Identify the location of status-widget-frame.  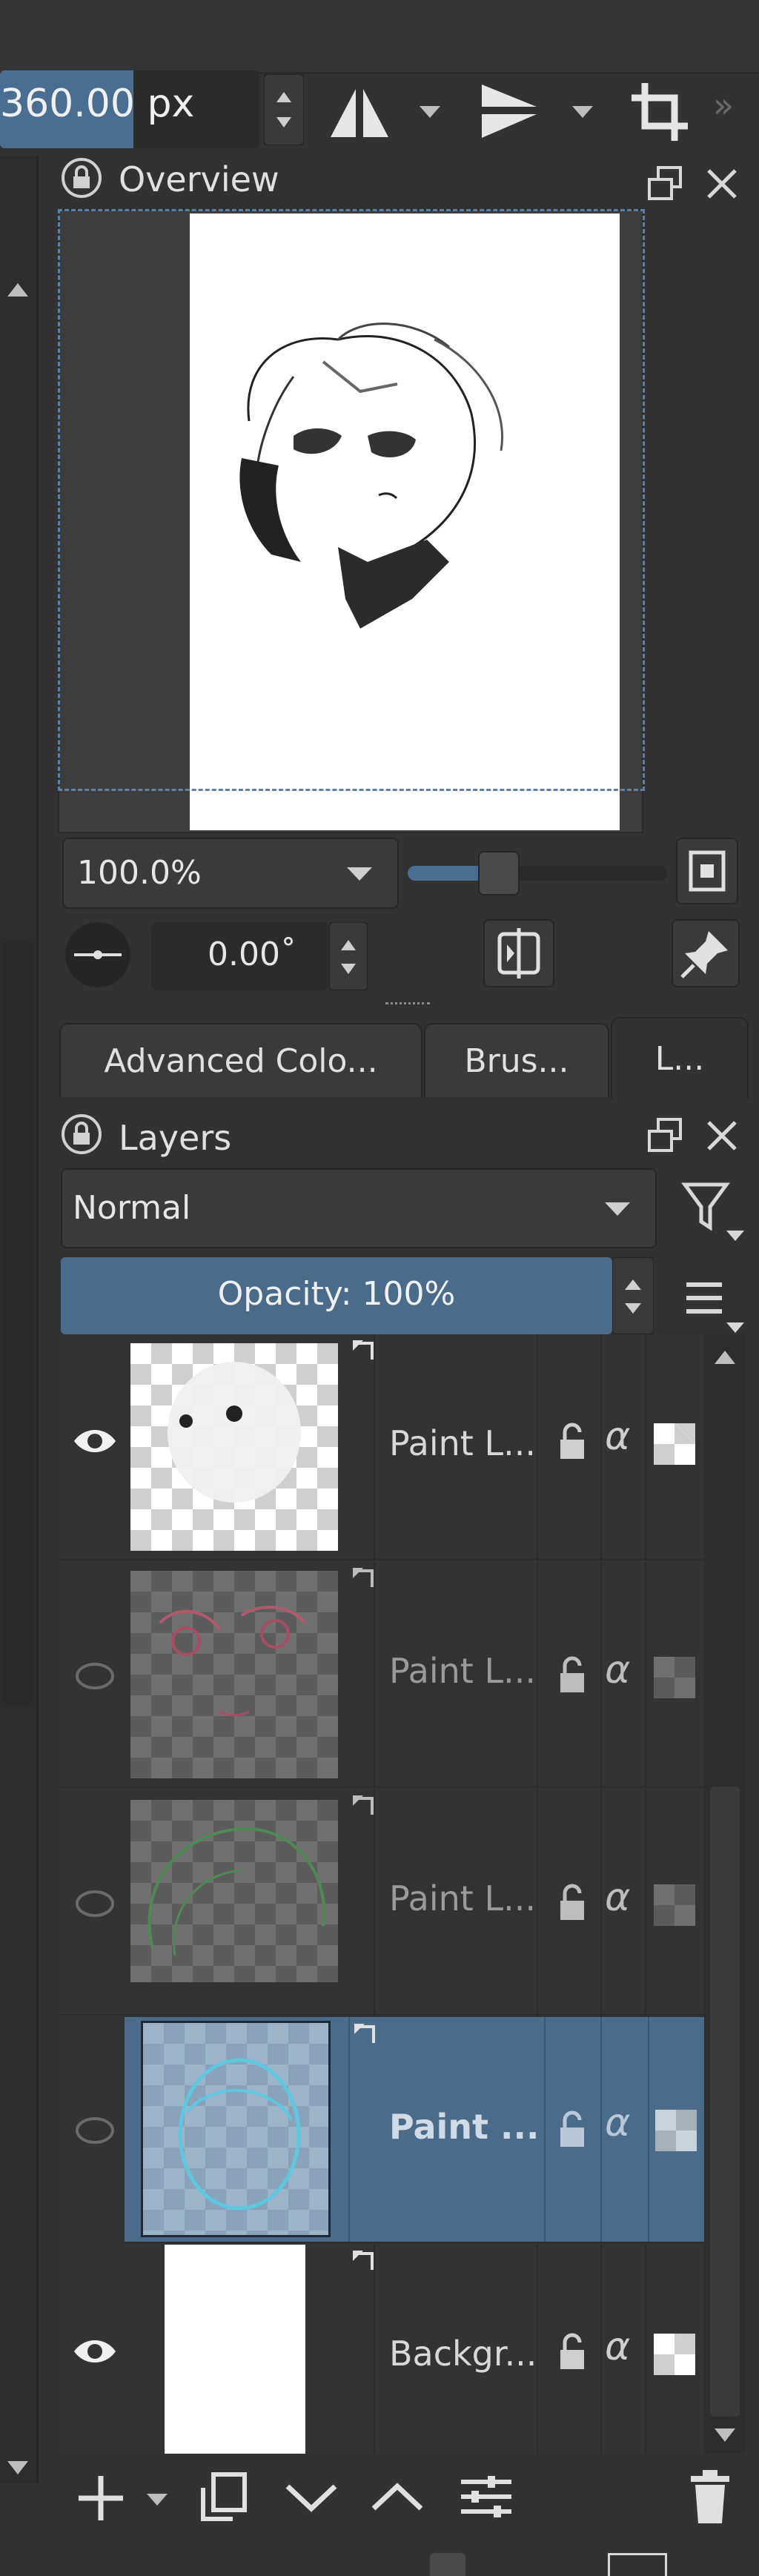
(637, 2564).